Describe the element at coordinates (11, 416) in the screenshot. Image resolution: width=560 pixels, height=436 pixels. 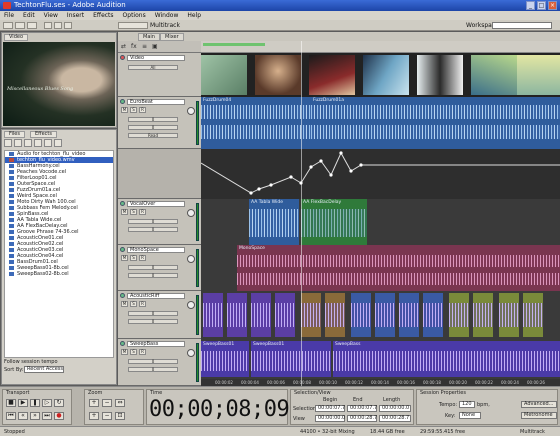
I see `go-to-start-button: ⏮` at that location.